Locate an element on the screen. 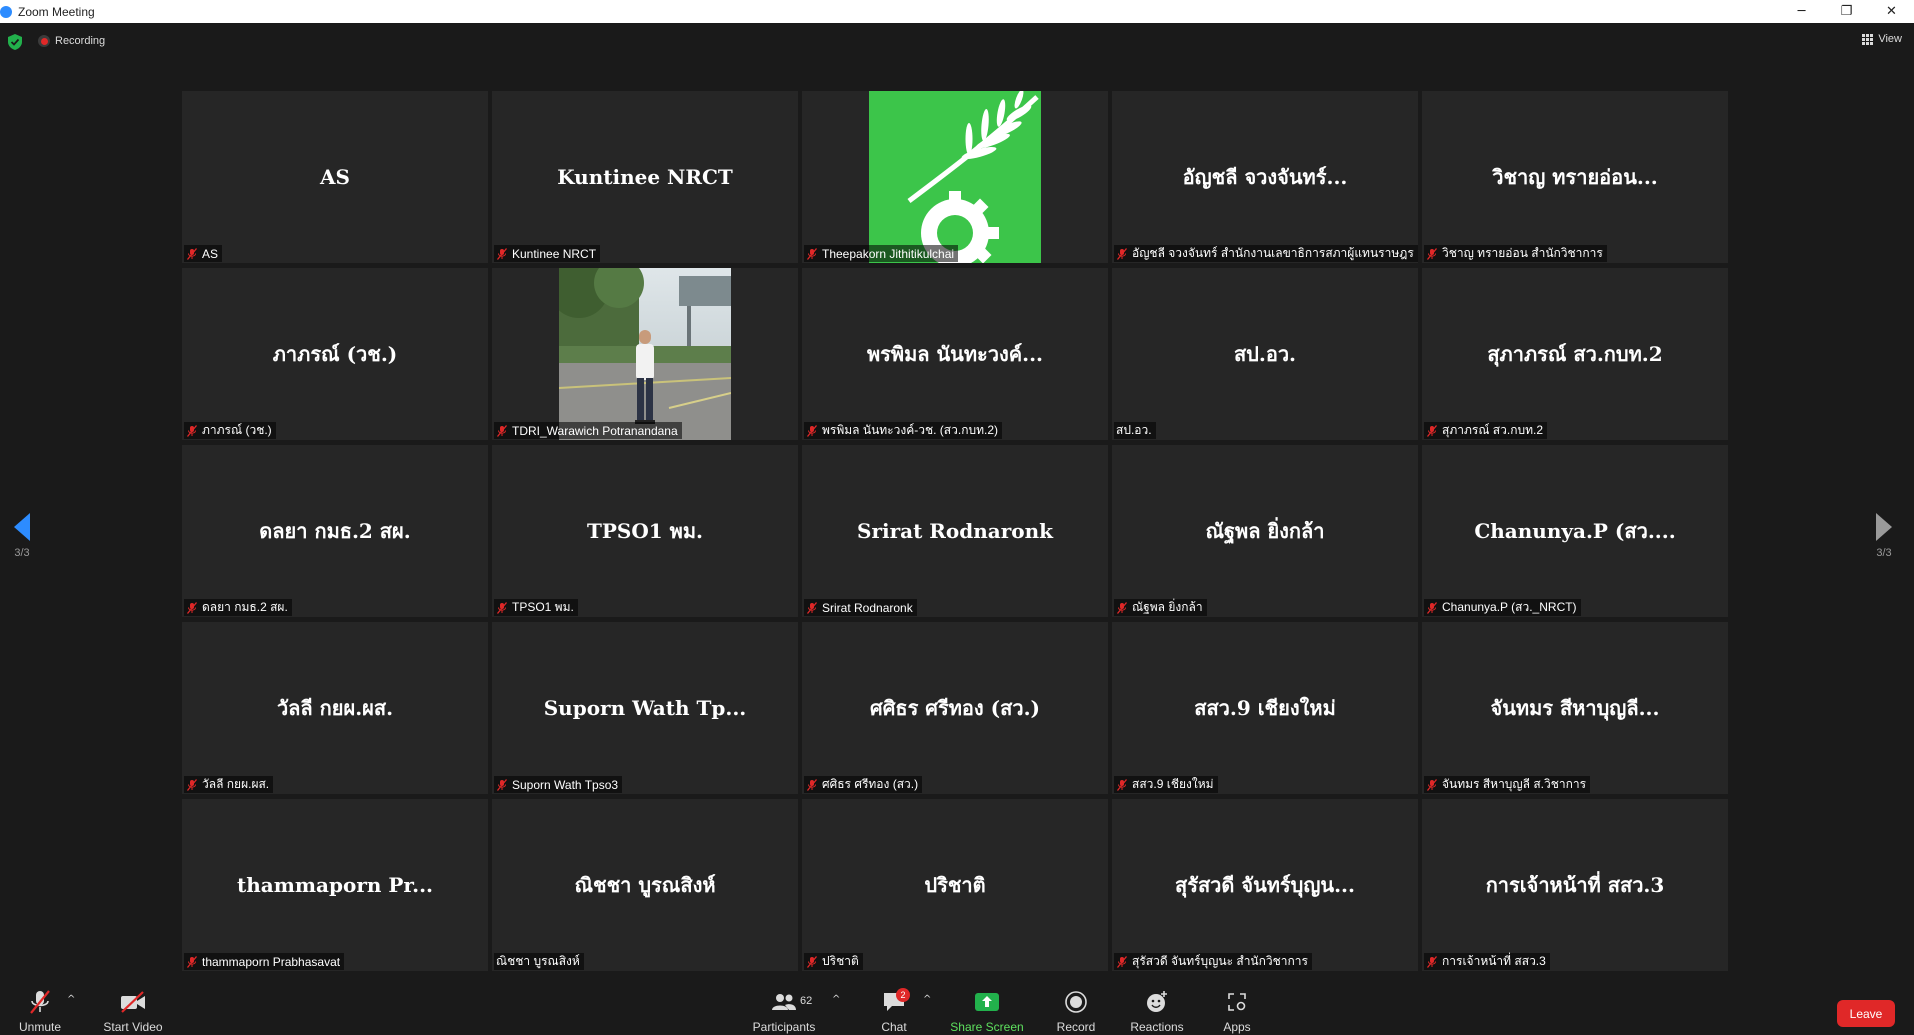  share-screen-label: Share Screen is located at coordinates (987, 1027).